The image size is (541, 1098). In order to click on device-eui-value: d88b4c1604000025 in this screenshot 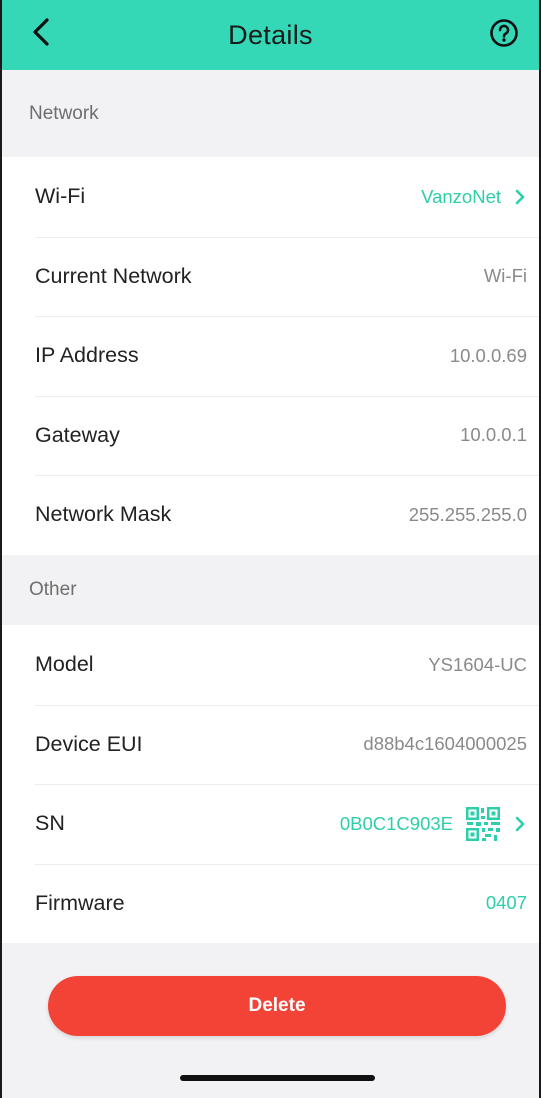, I will do `click(445, 744)`.